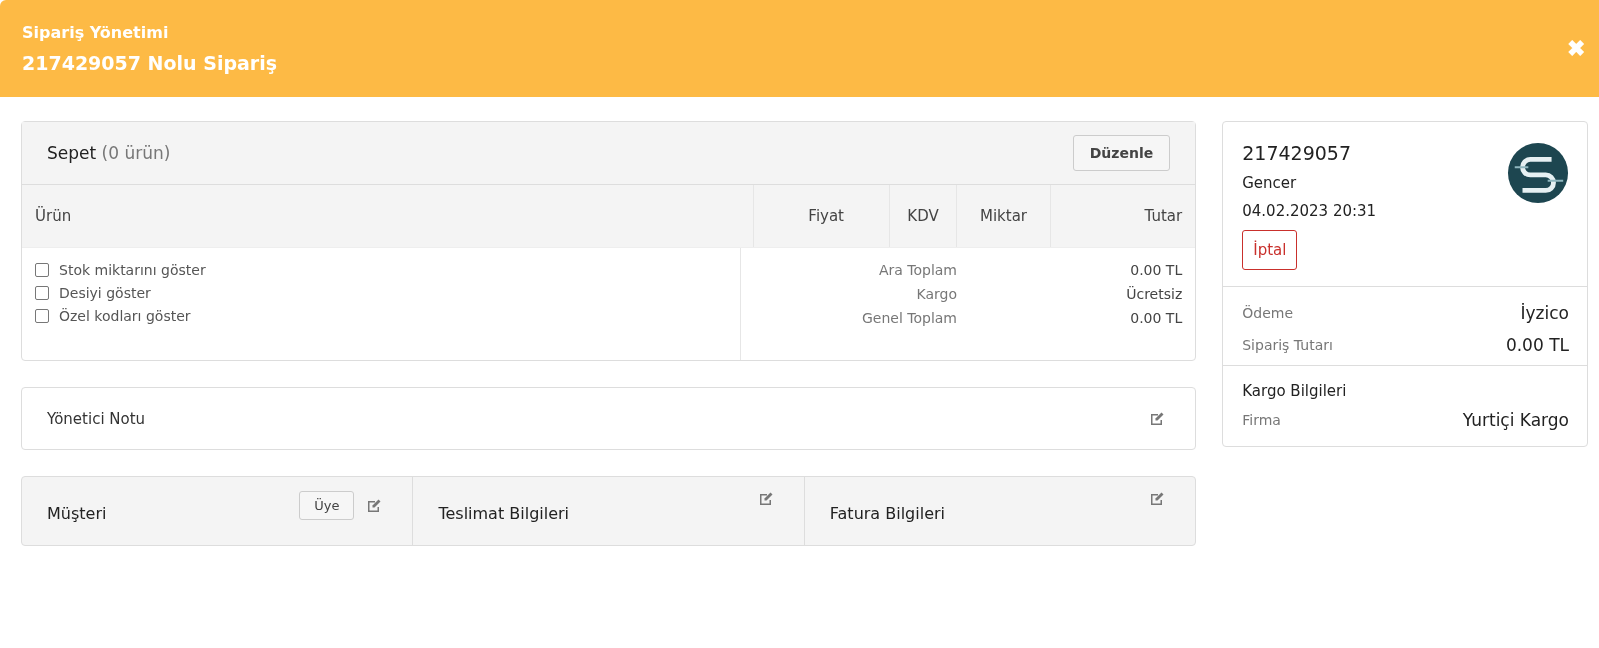 This screenshot has width=1599, height=648. I want to click on summary-label: Sipariş Tutarı, so click(1287, 345).